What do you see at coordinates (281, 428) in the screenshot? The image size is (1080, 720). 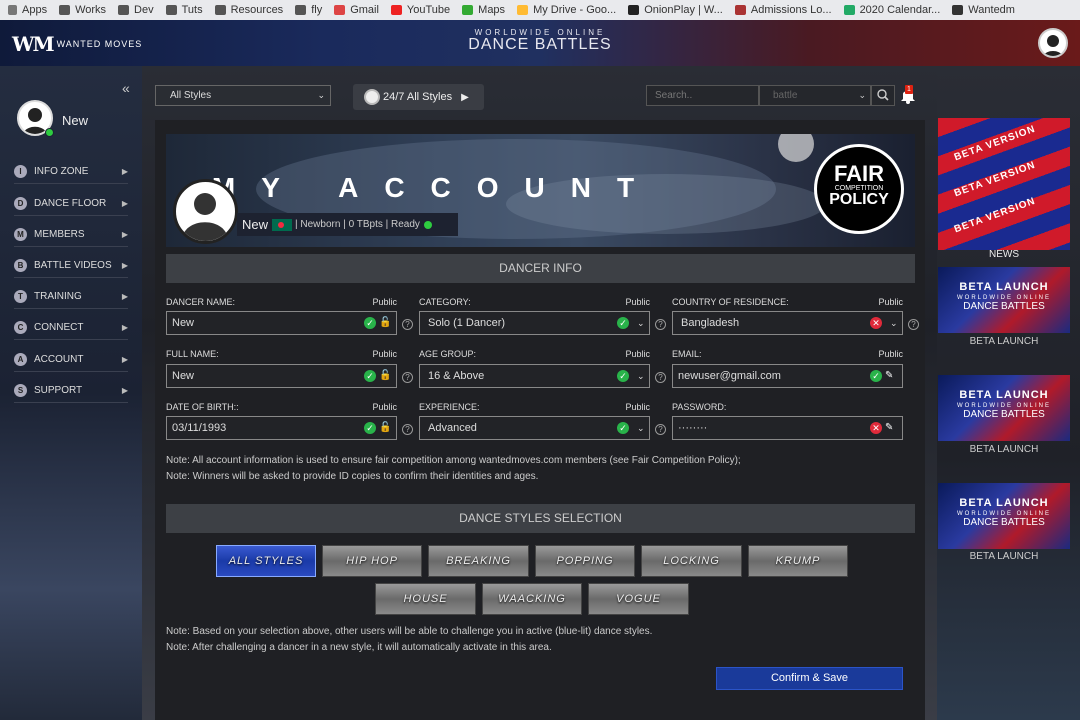 I see `dob-field: 03/11/1993 ✓ 🔓` at bounding box center [281, 428].